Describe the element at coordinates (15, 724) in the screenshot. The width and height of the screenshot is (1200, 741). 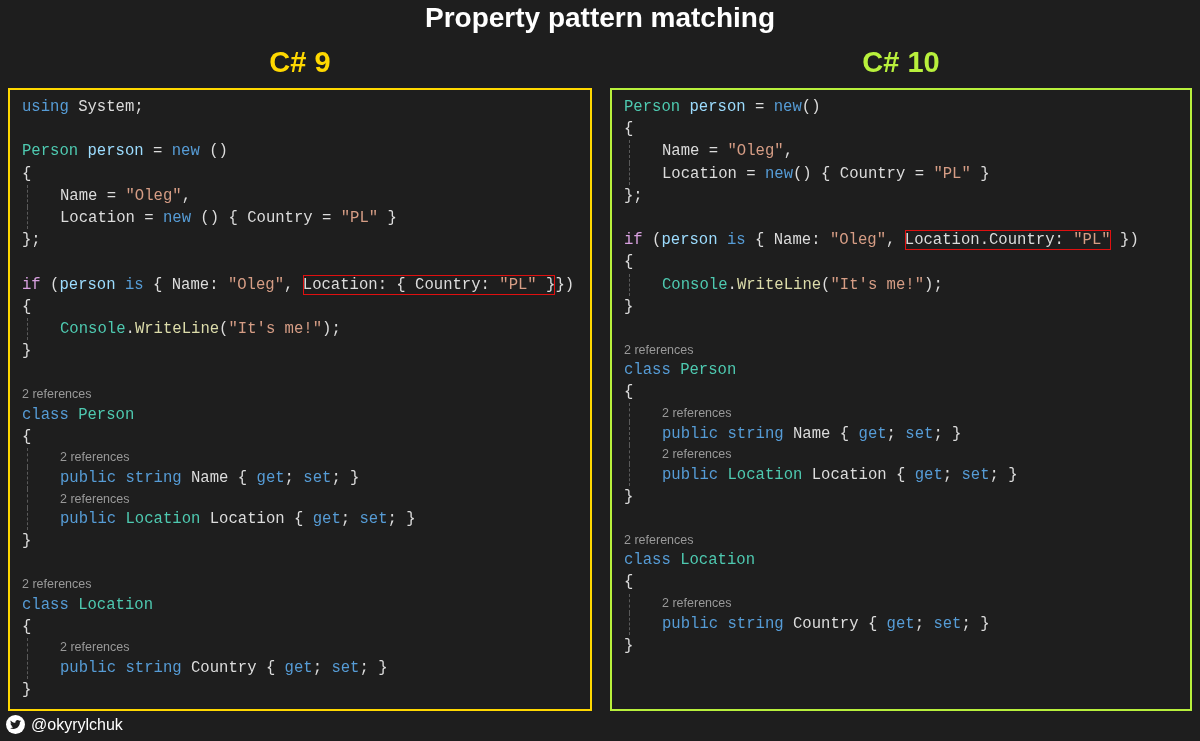
I see `bird-icon` at that location.